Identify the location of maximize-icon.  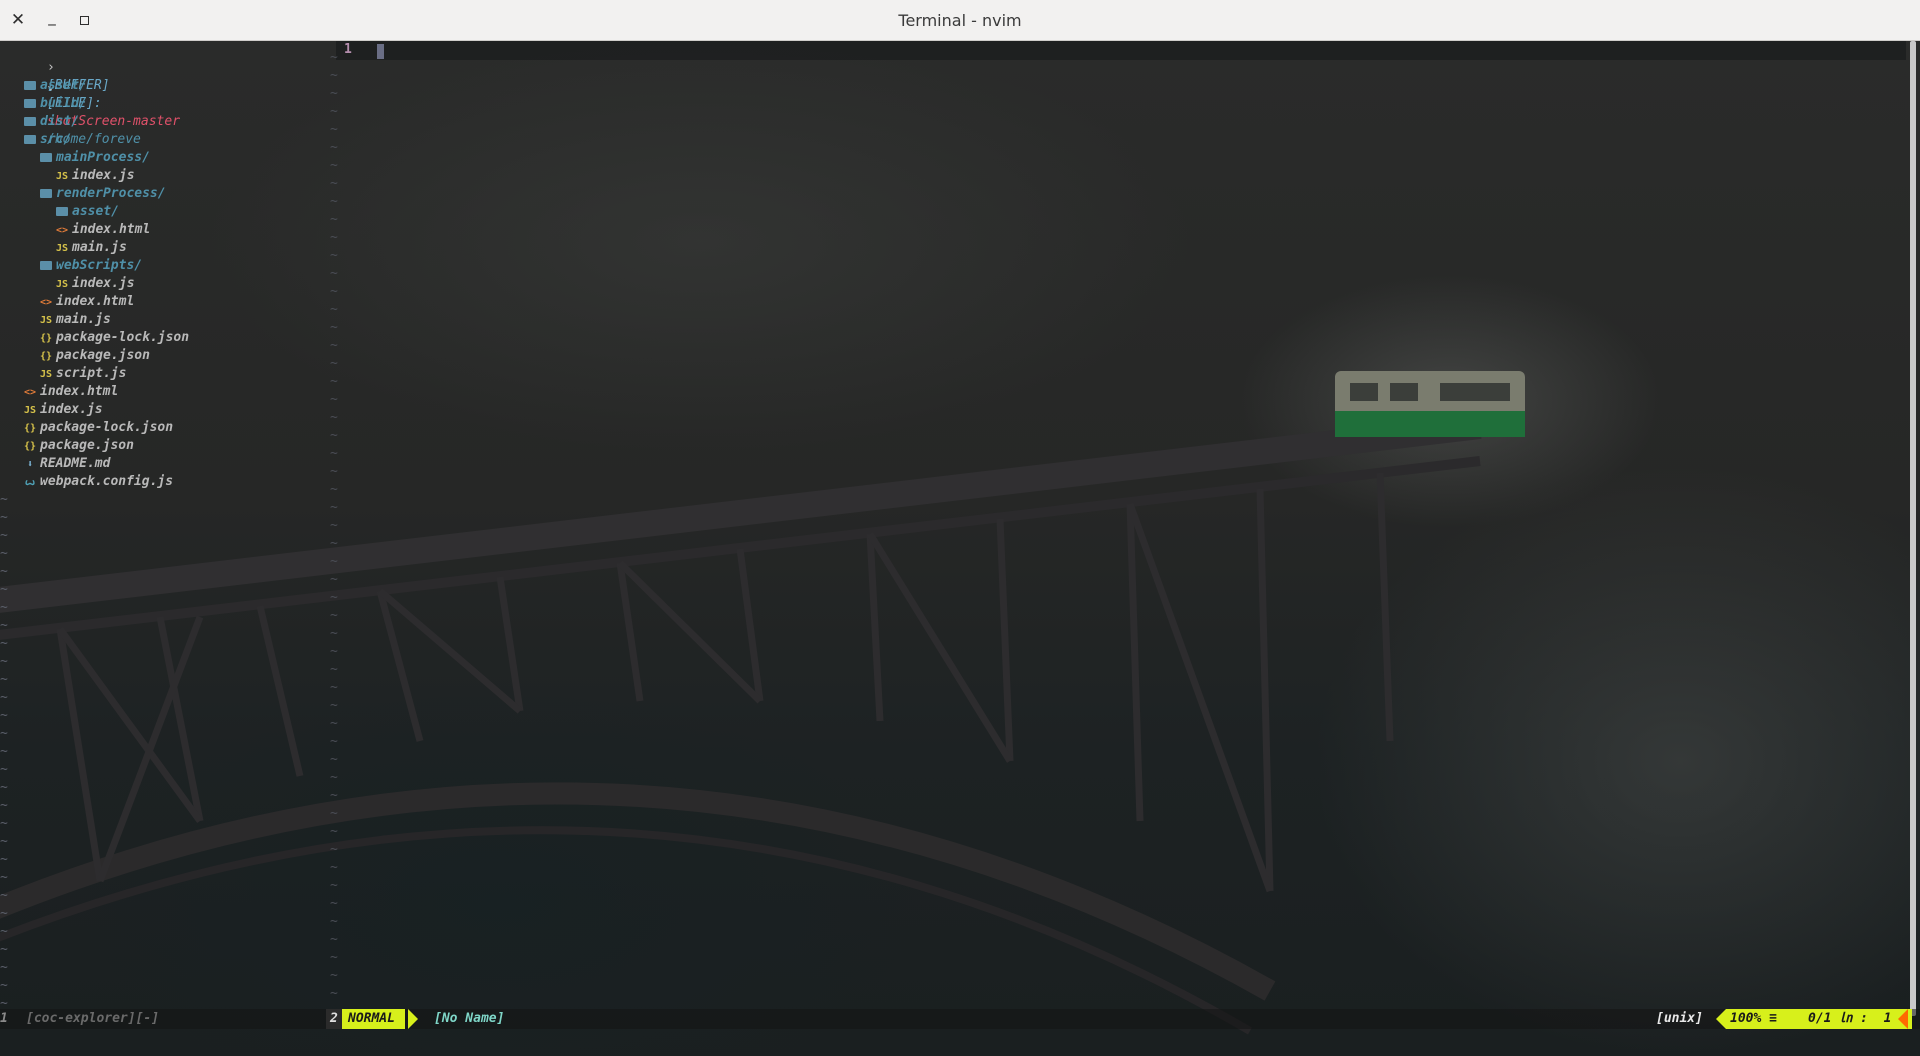
(84, 20).